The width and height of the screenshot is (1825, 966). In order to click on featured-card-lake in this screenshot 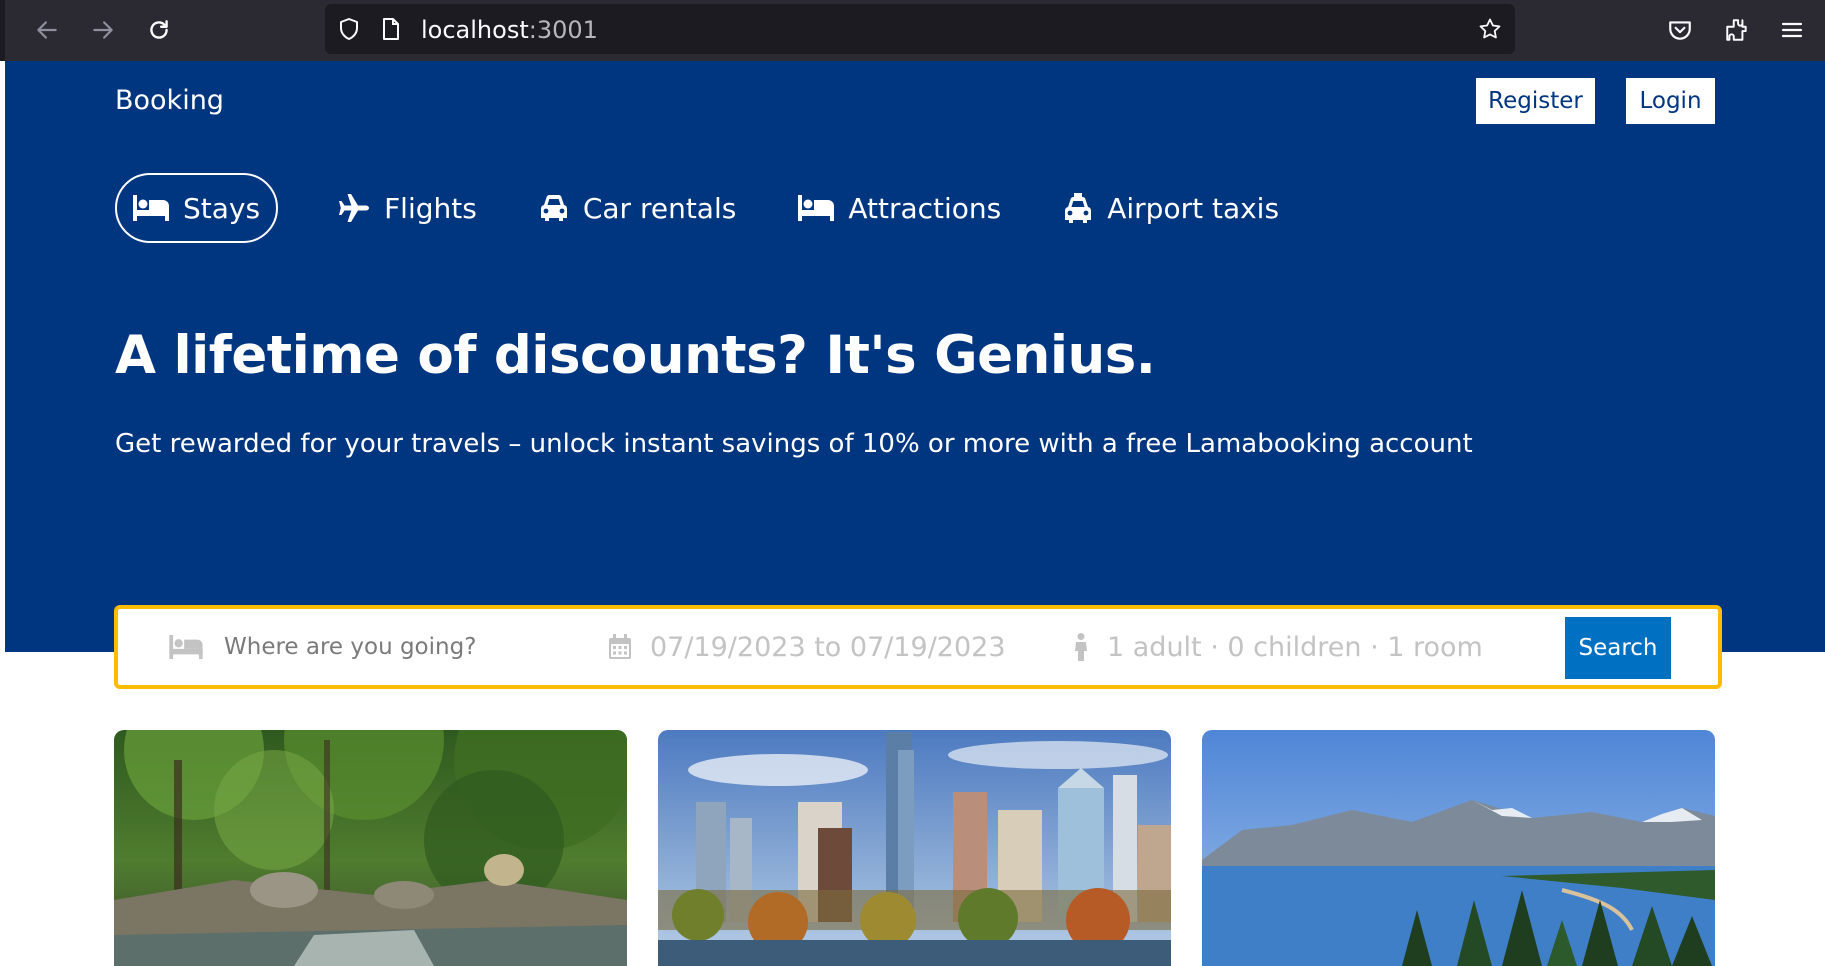, I will do `click(1458, 848)`.